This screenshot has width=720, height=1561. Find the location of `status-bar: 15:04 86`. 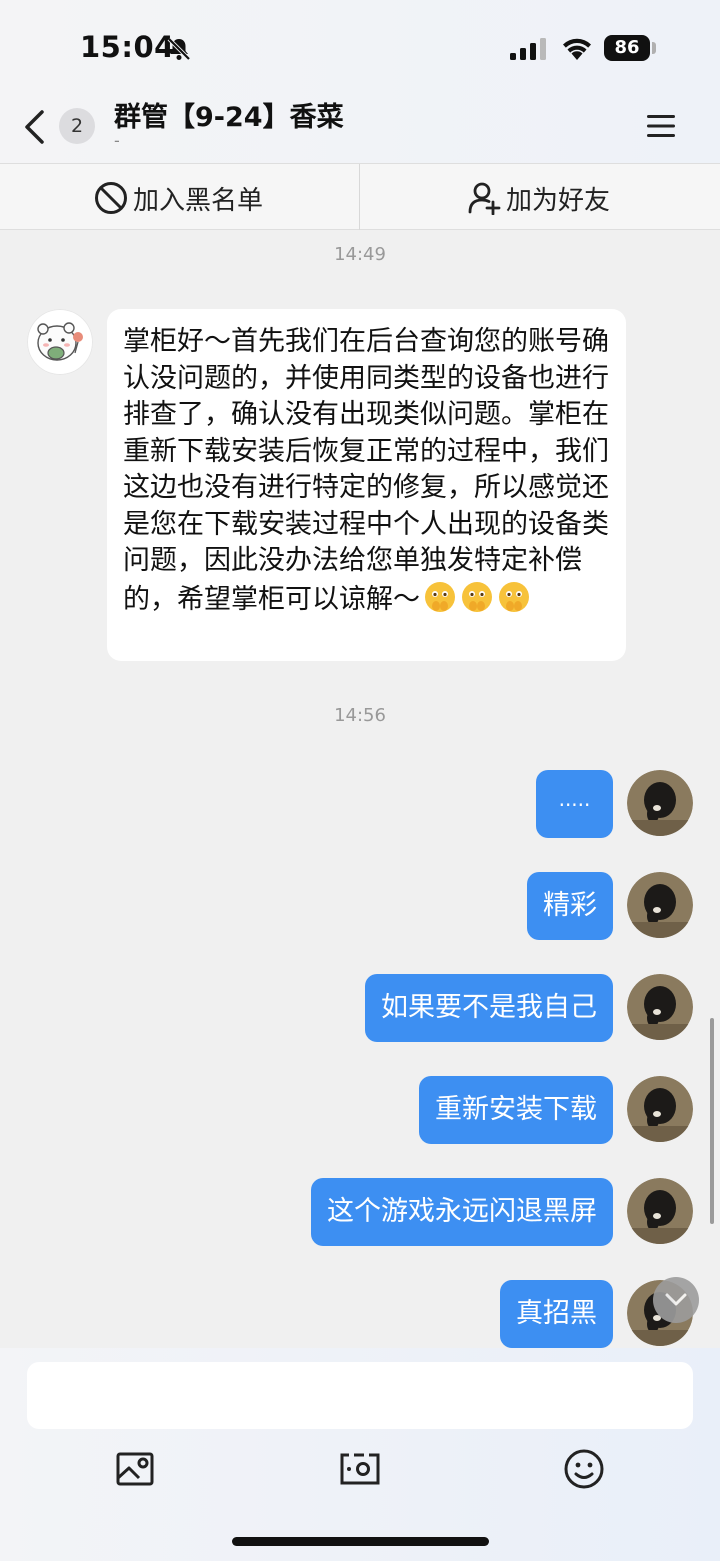

status-bar: 15:04 86 is located at coordinates (360, 47).